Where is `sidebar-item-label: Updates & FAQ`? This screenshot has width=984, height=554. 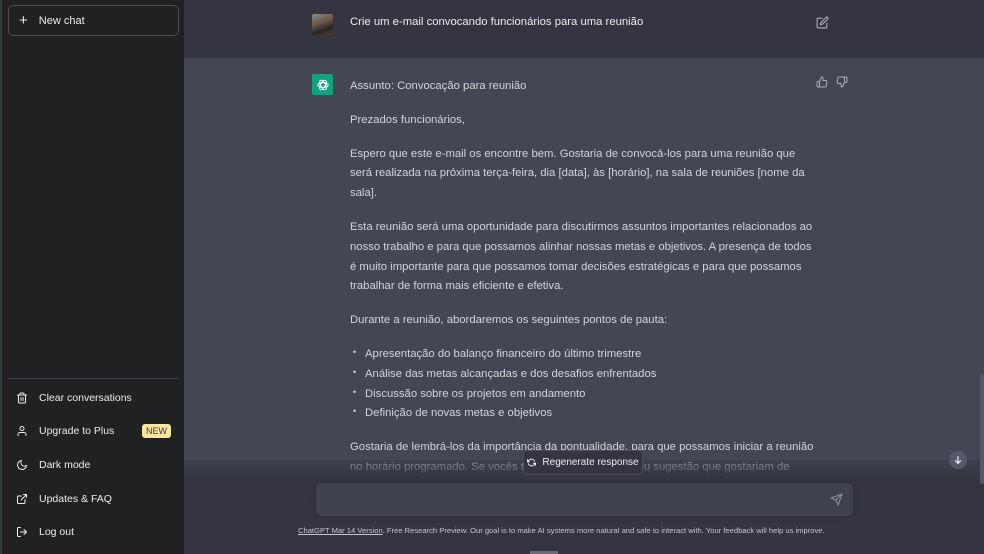
sidebar-item-label: Updates & FAQ is located at coordinates (75, 498).